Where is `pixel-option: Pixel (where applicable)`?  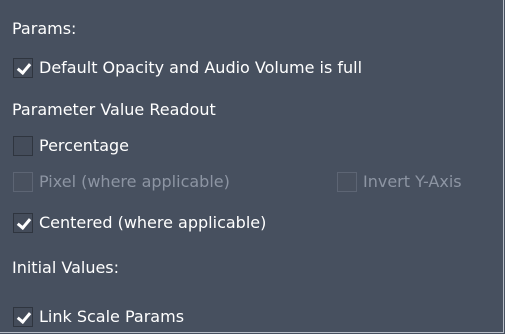
pixel-option: Pixel (where applicable) is located at coordinates (121, 182).